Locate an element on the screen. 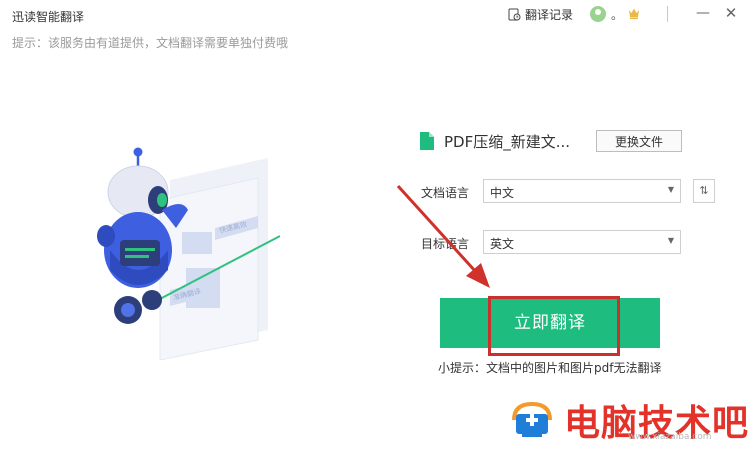 This screenshot has height=450, width=750. source-language-select: 中文 ▼ is located at coordinates (582, 191).